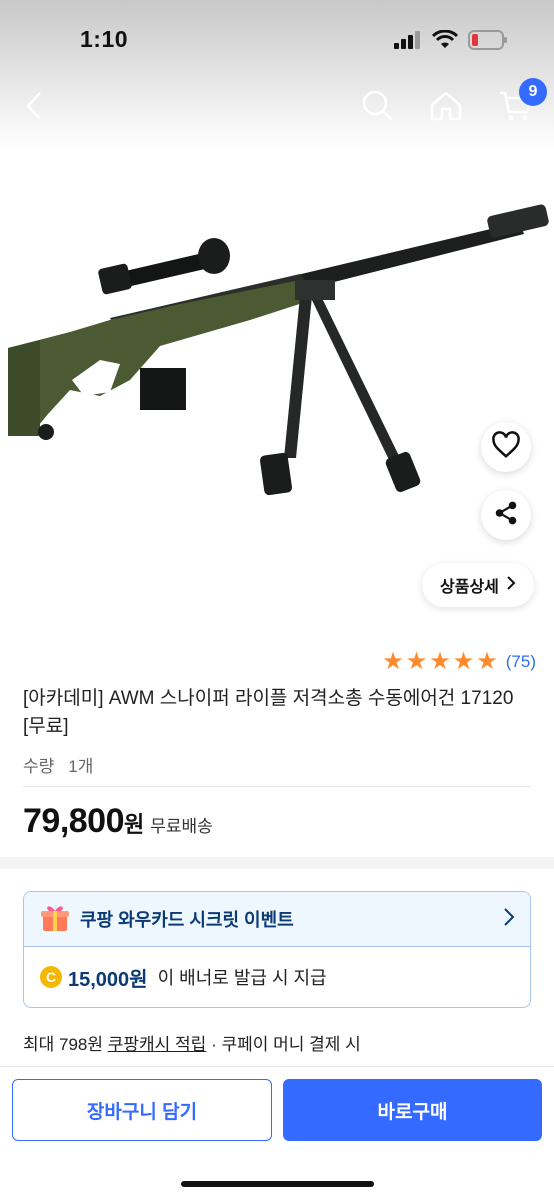  I want to click on buy-now-button: 바로구매, so click(412, 1110).